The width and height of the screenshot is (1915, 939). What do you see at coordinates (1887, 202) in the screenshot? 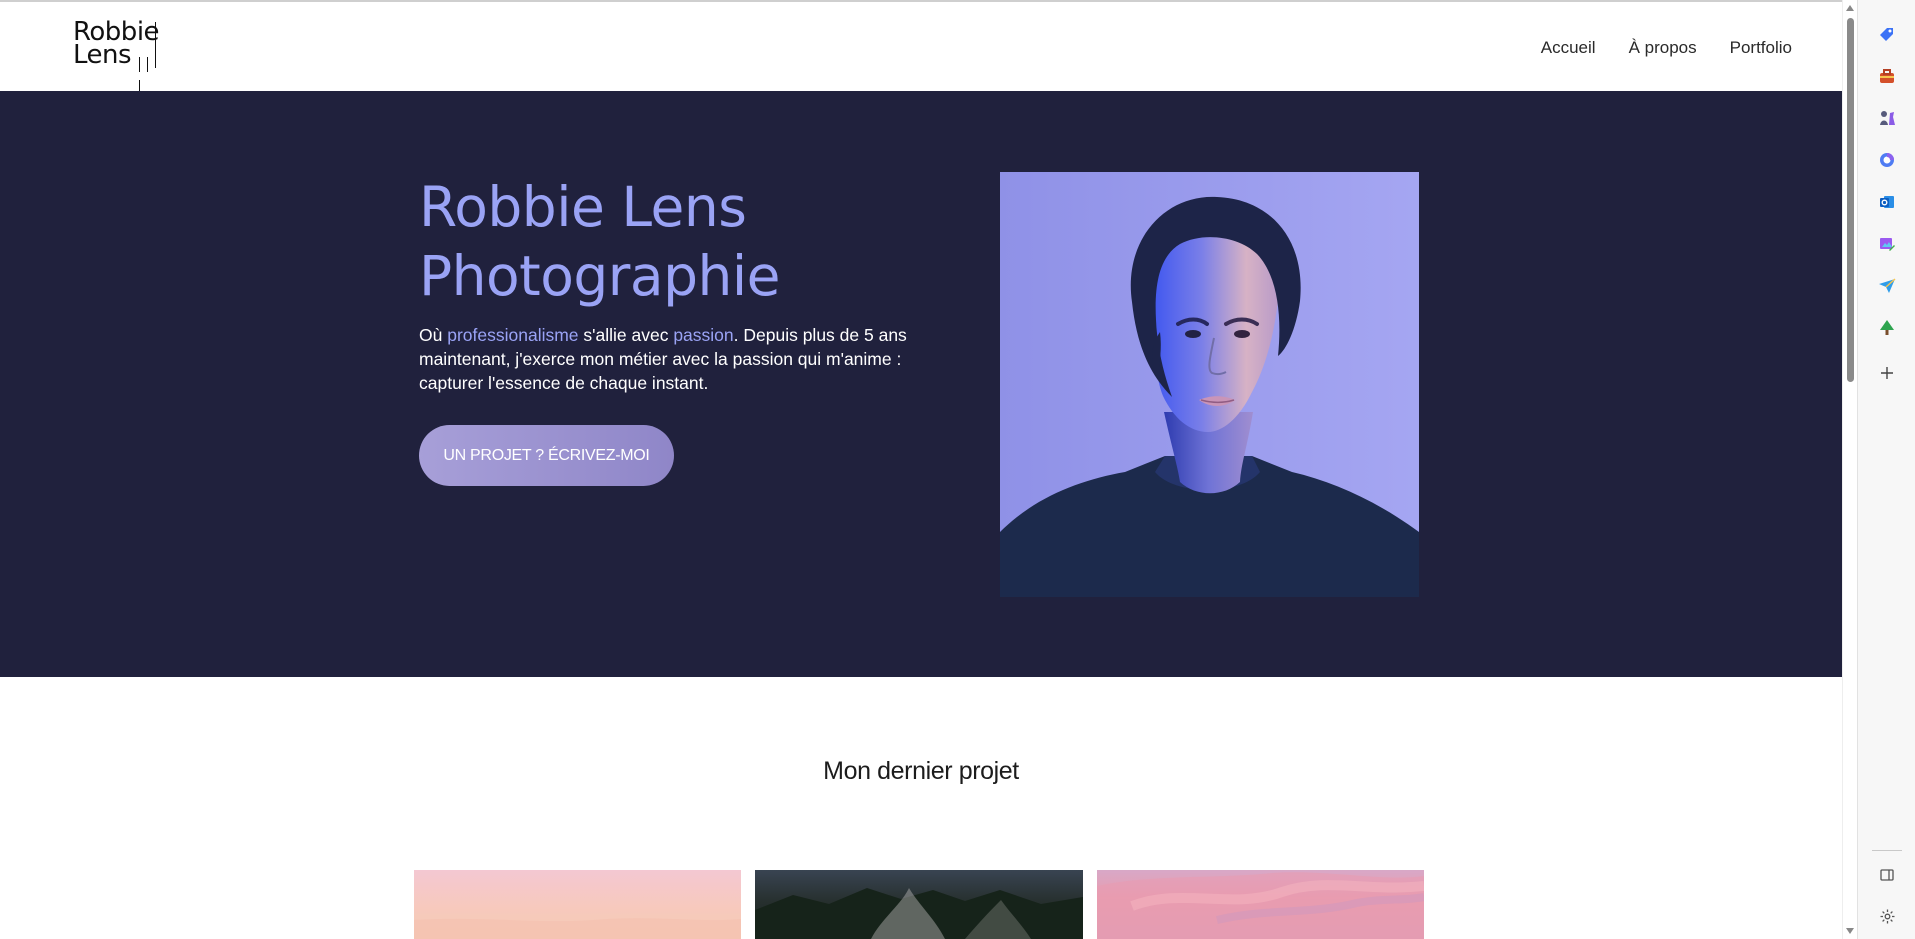
I see `outlook-icon` at bounding box center [1887, 202].